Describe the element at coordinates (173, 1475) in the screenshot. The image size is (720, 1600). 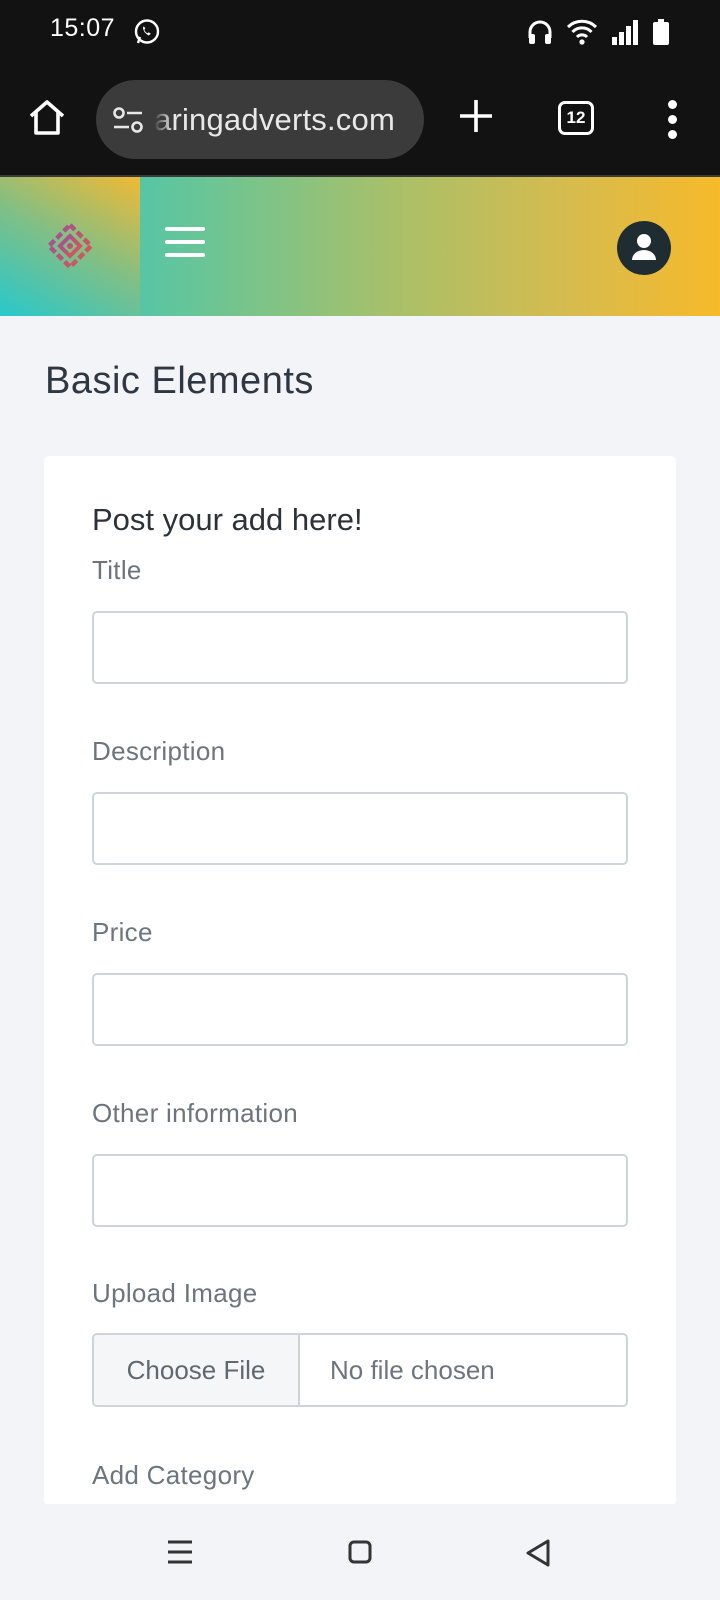
I see `add-category-label: Add Category` at that location.